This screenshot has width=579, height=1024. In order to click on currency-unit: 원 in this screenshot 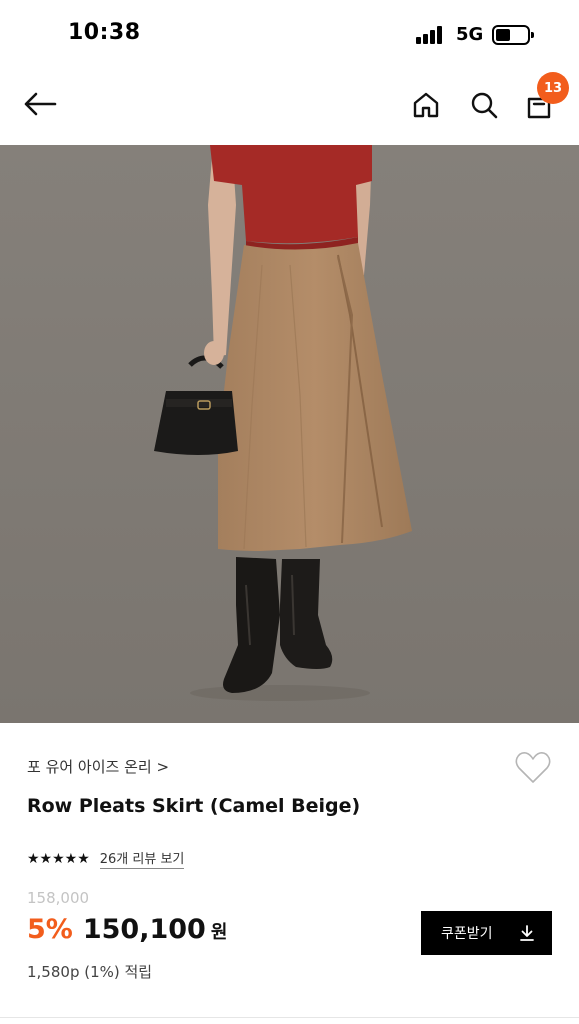, I will do `click(219, 932)`.